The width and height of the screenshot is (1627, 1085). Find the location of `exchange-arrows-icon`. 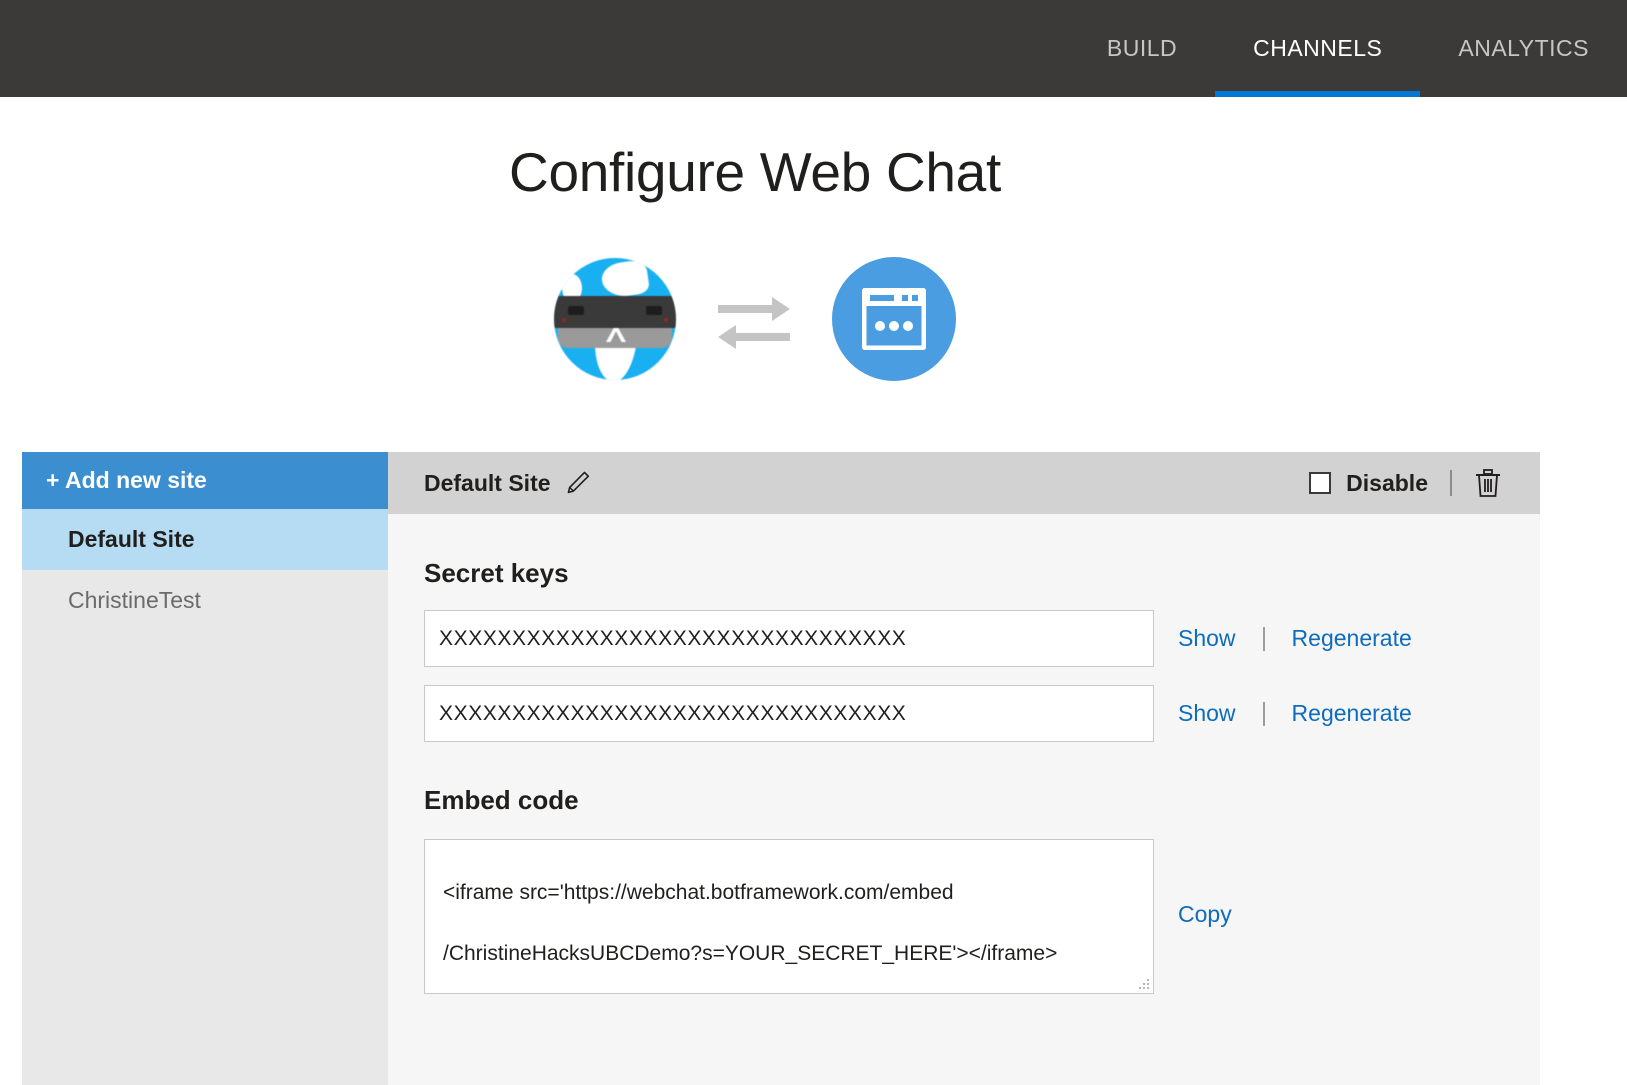

exchange-arrows-icon is located at coordinates (754, 319).